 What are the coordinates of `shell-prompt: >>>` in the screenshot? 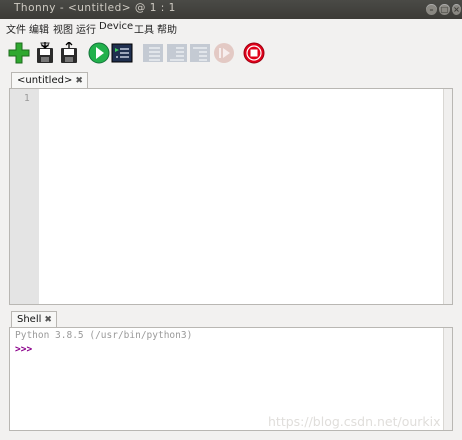 It's located at (24, 349).